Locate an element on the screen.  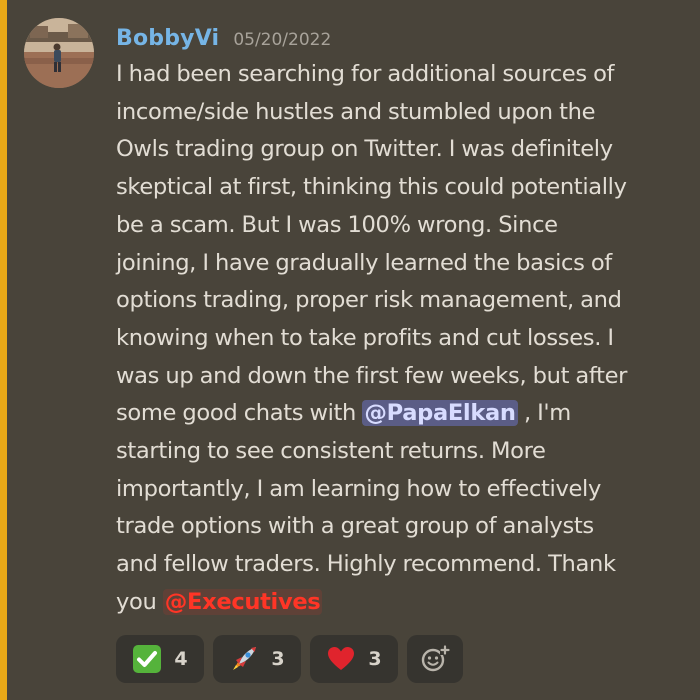
message-line: starting to see consistent returns. More is located at coordinates (331, 451).